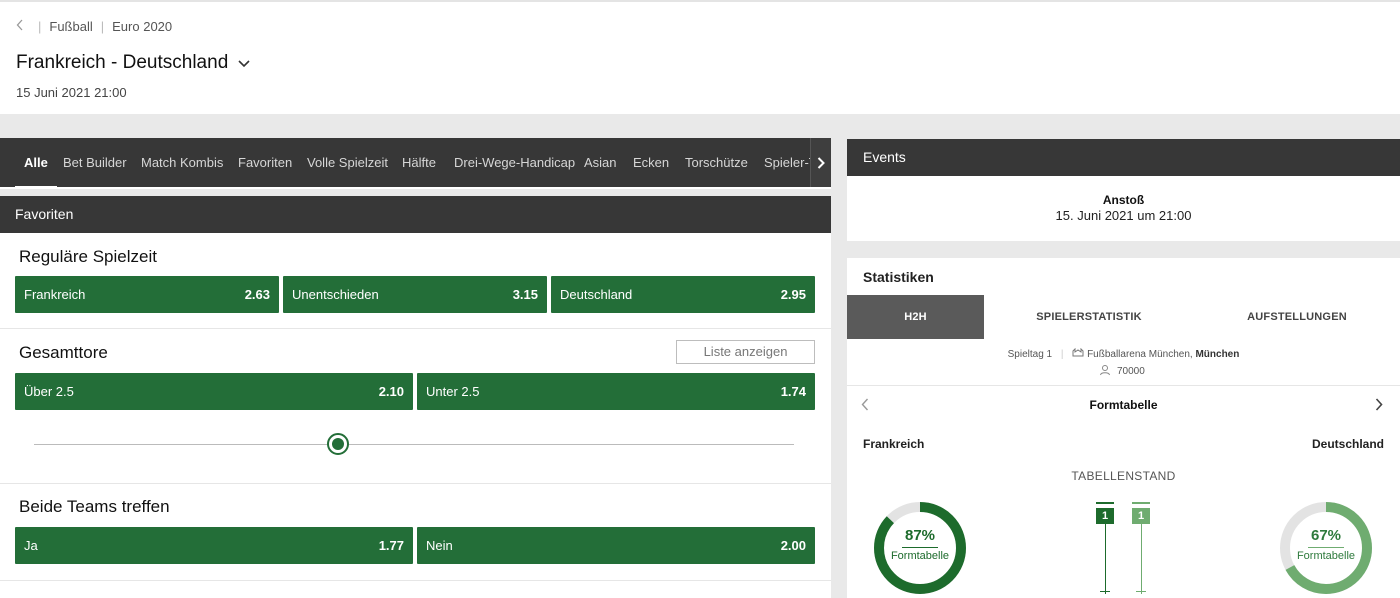 The image size is (1400, 598). What do you see at coordinates (525, 294) in the screenshot?
I see `odd-value: 3.15` at bounding box center [525, 294].